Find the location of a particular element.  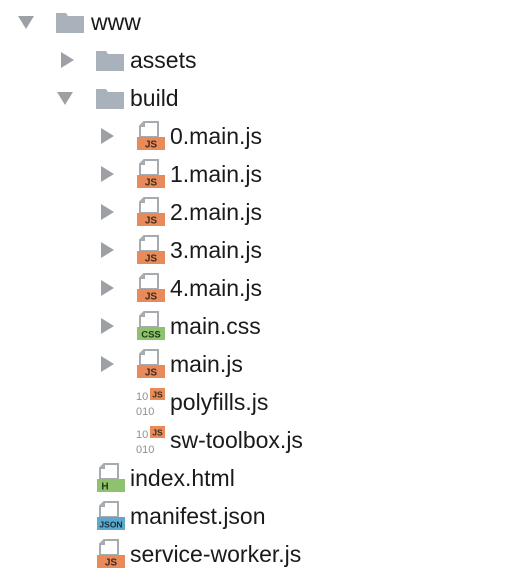

tree-node-label: index.html is located at coordinates (182, 478).